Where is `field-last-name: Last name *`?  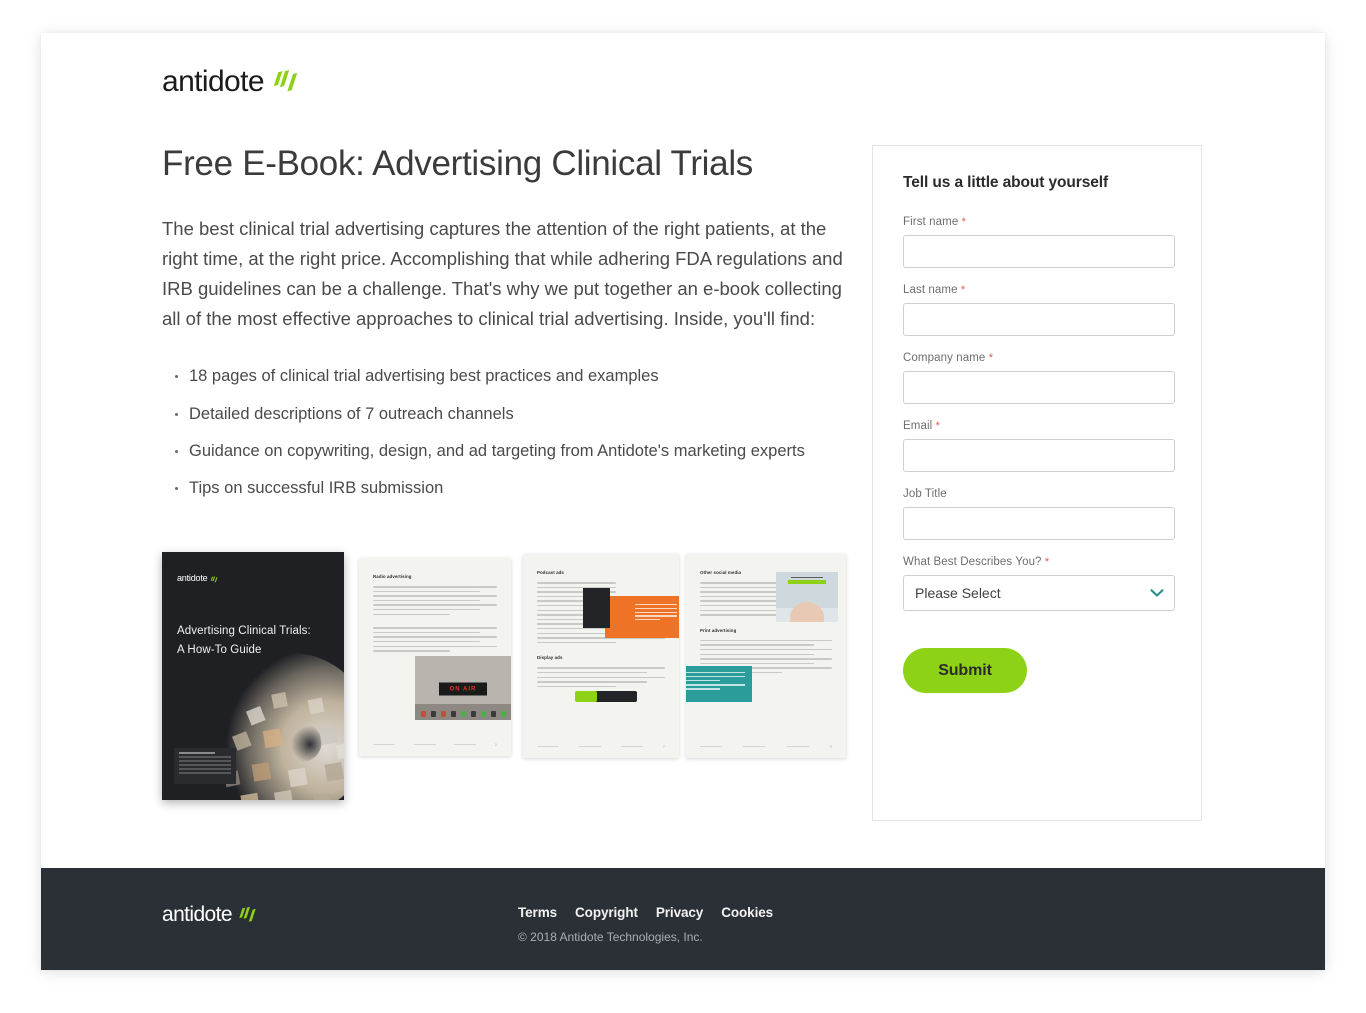 field-last-name: Last name * is located at coordinates (1039, 310).